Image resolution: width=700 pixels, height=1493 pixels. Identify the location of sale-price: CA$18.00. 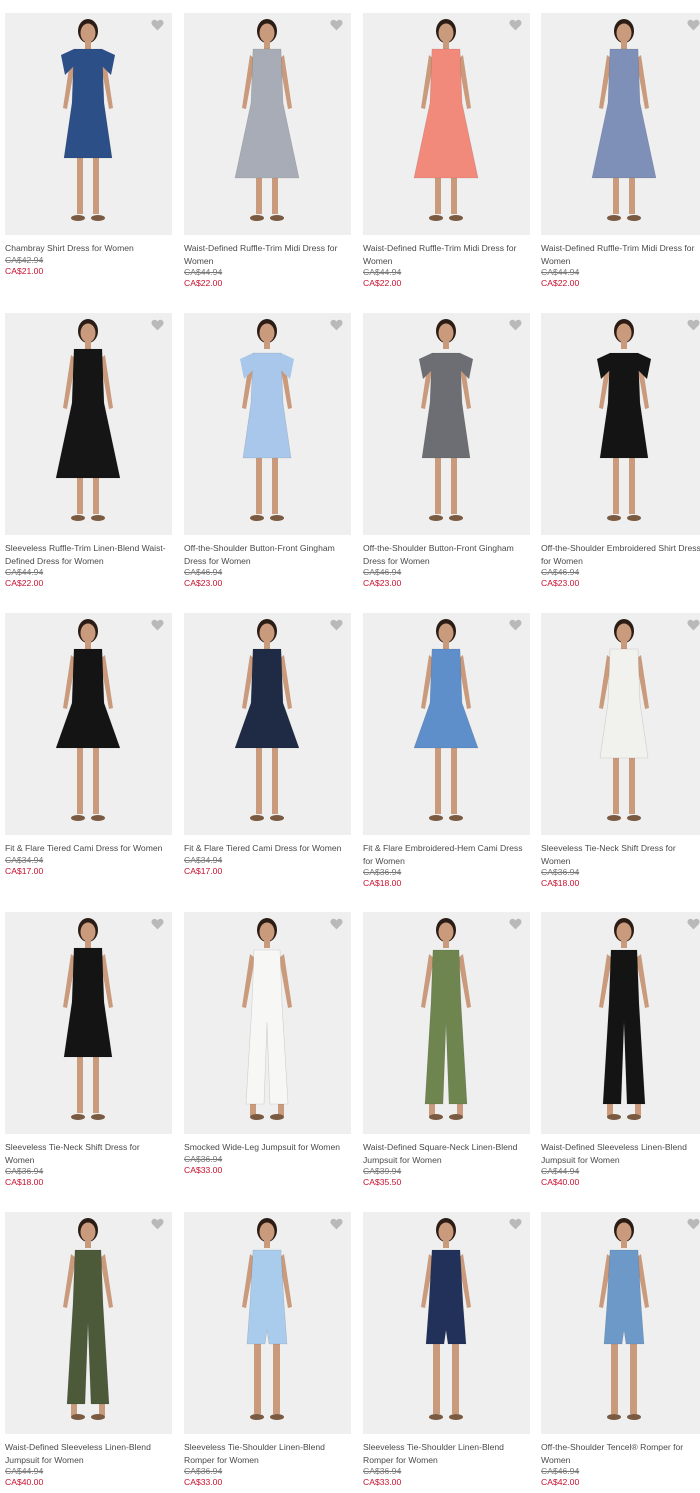
(382, 883).